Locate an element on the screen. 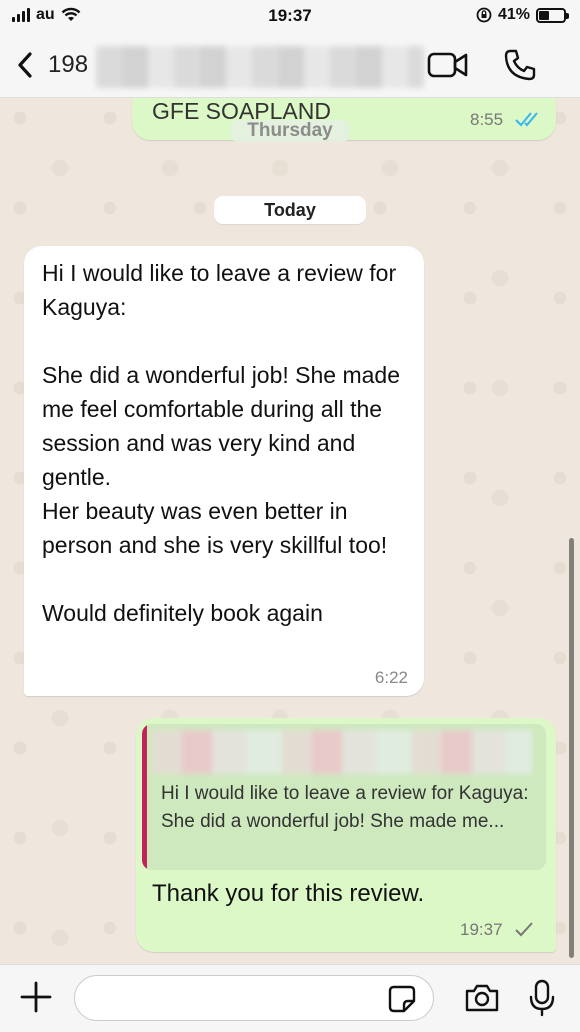 This screenshot has height=1032, width=580. plus-icon is located at coordinates (36, 997).